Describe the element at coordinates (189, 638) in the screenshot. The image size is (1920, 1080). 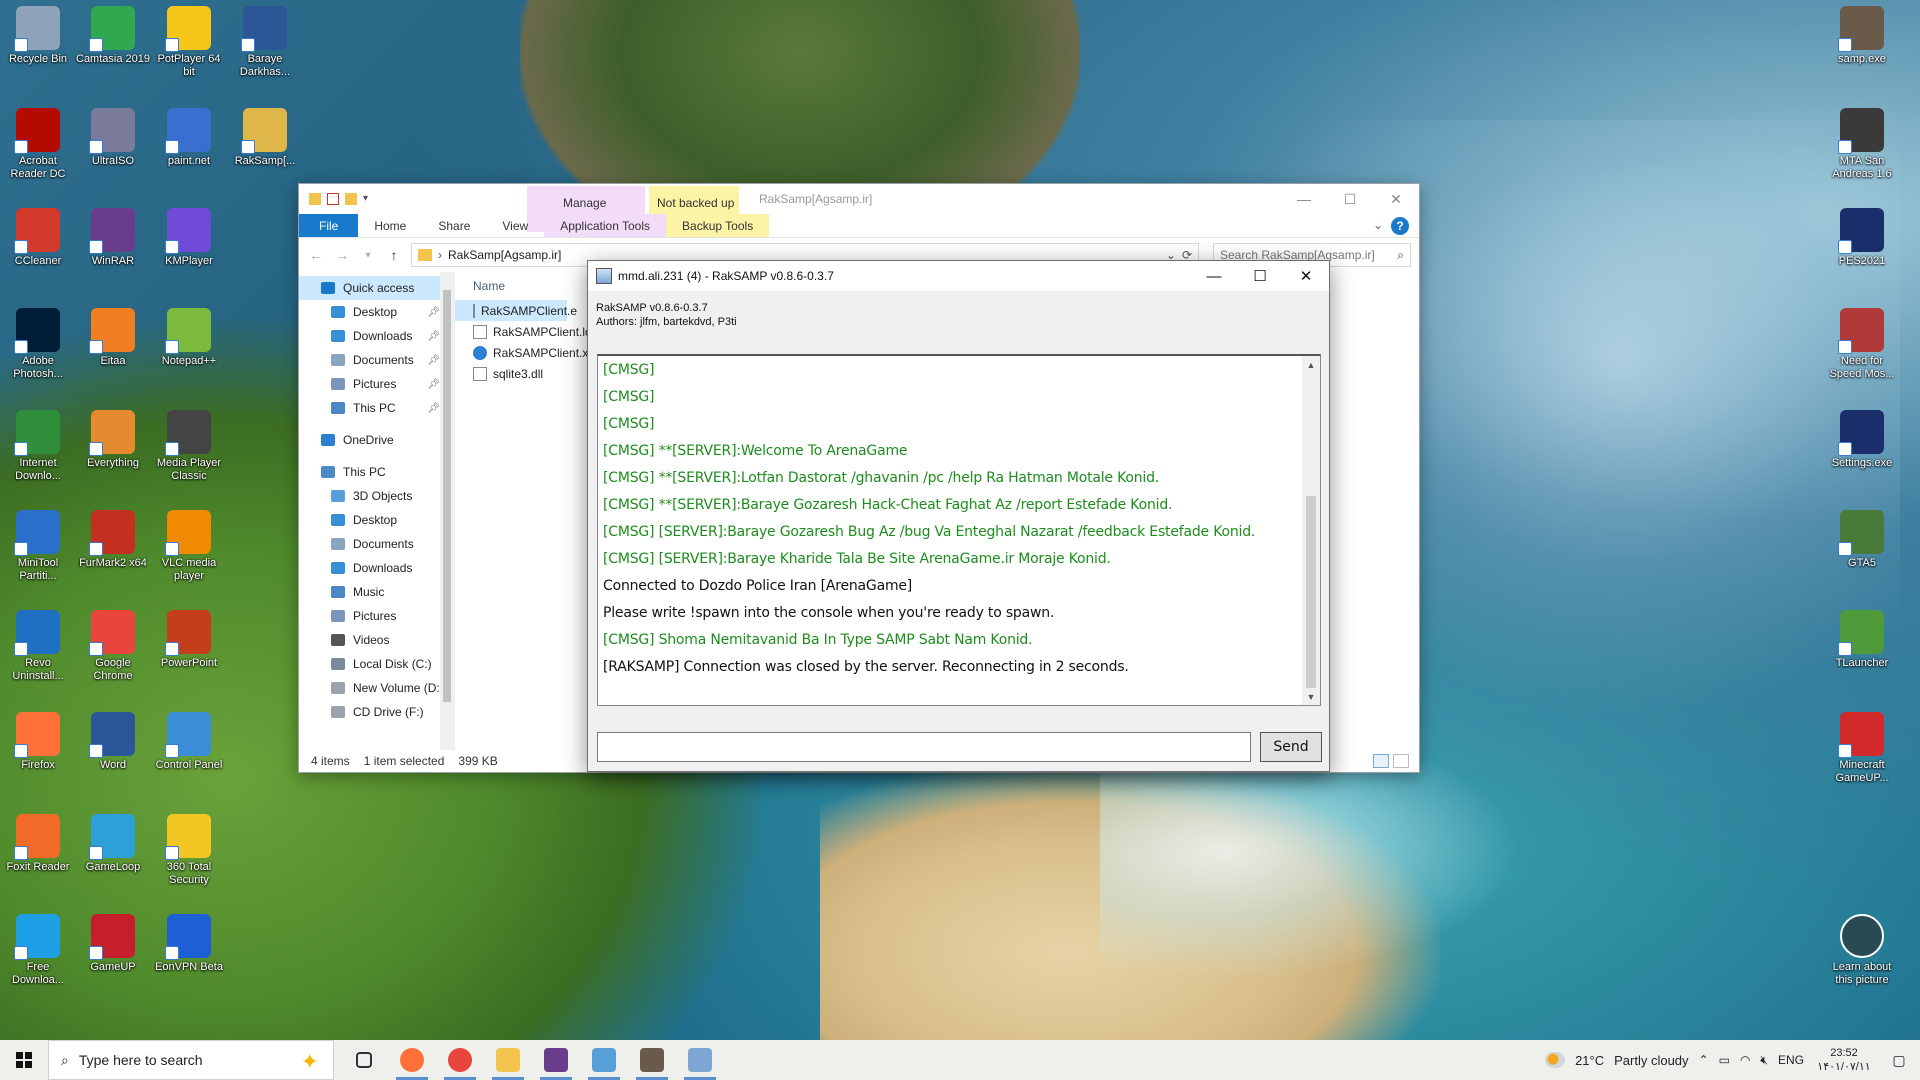
I see `desktop-icon-powerpoint: PowerPoint` at that location.